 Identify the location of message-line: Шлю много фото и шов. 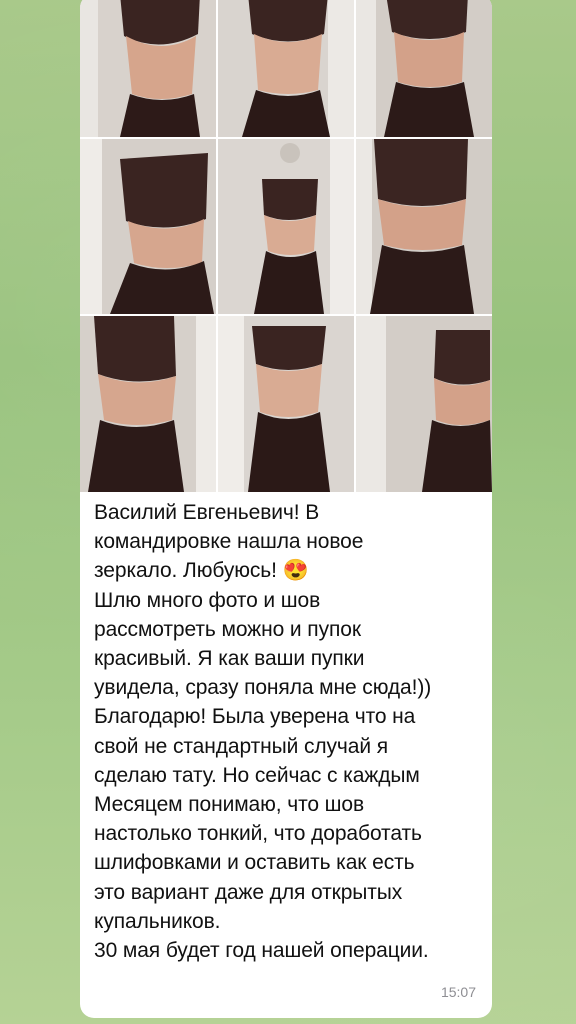
(207, 600).